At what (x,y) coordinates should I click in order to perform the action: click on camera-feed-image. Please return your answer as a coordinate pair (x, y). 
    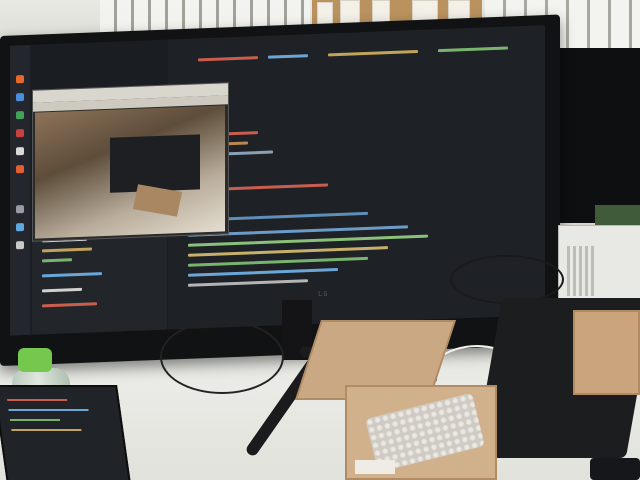
    Looking at the image, I should click on (130, 172).